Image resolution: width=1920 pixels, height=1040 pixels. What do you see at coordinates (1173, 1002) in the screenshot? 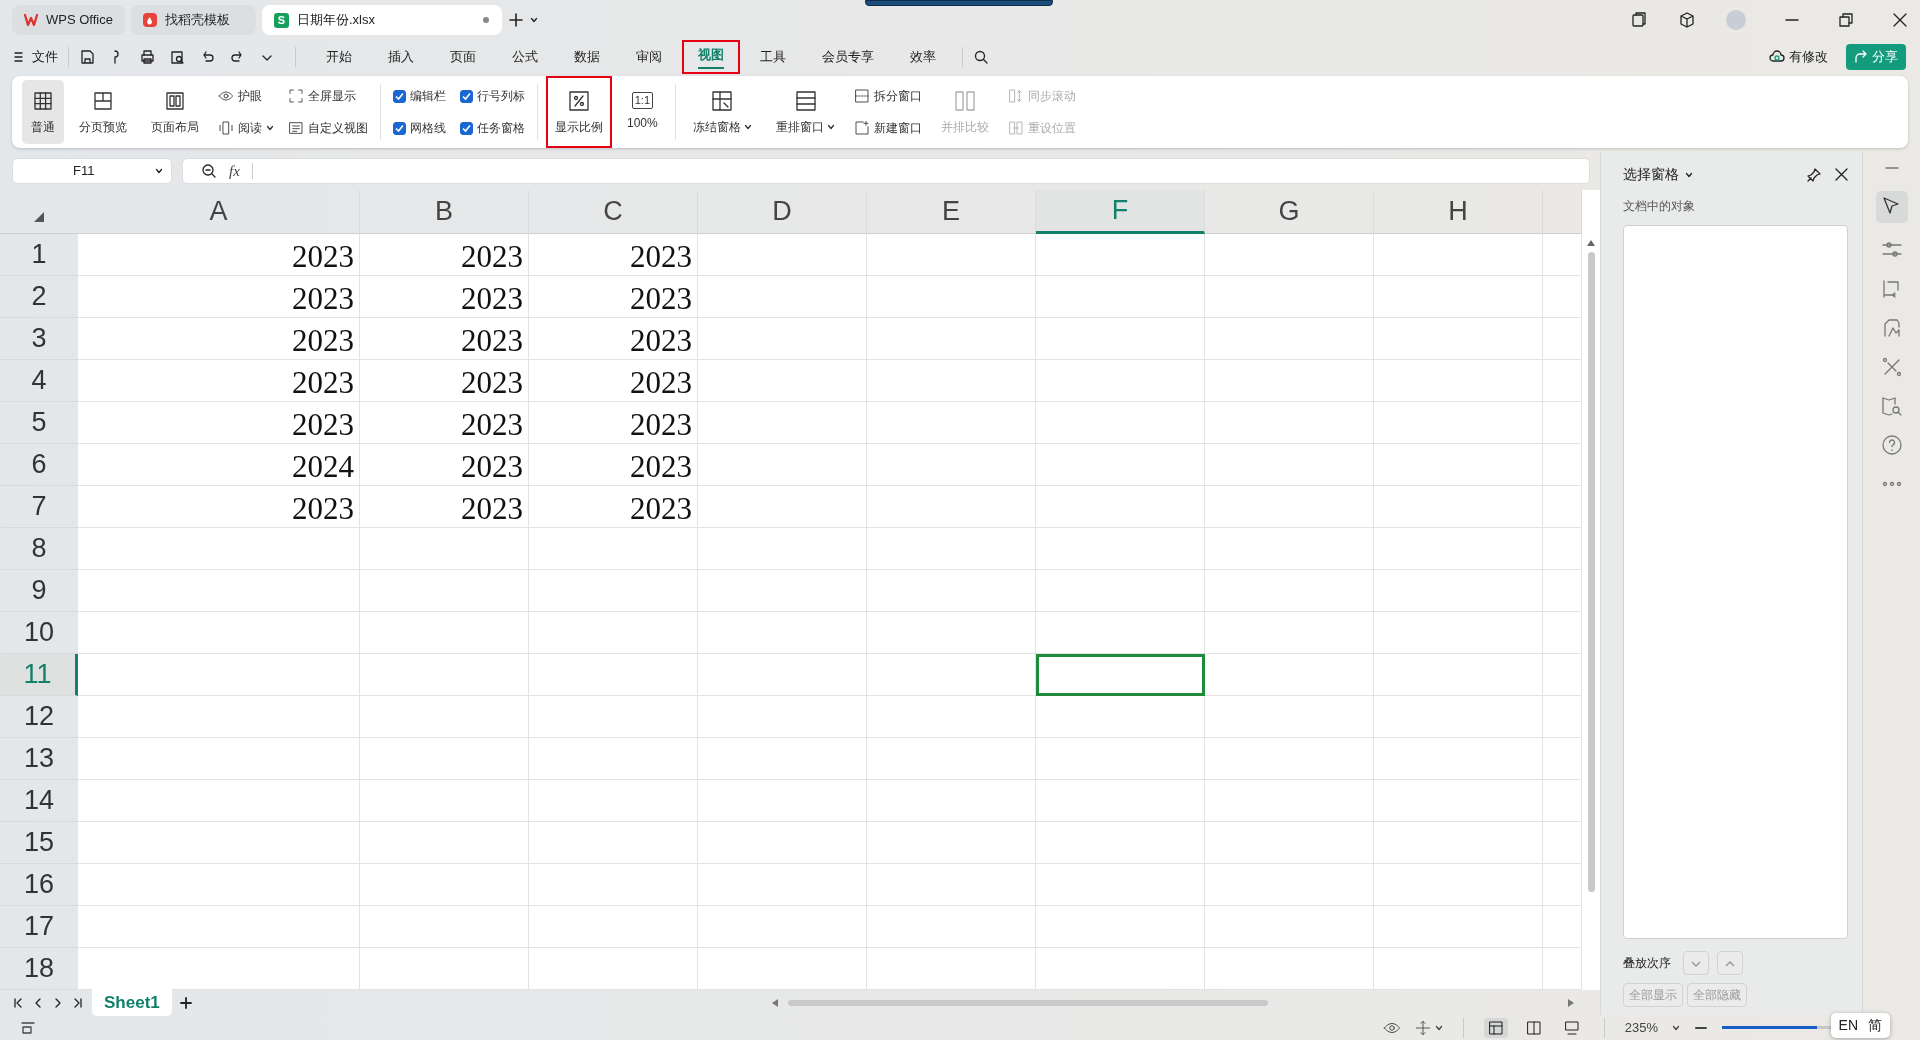
I see `horizontal-scrollbar` at bounding box center [1173, 1002].